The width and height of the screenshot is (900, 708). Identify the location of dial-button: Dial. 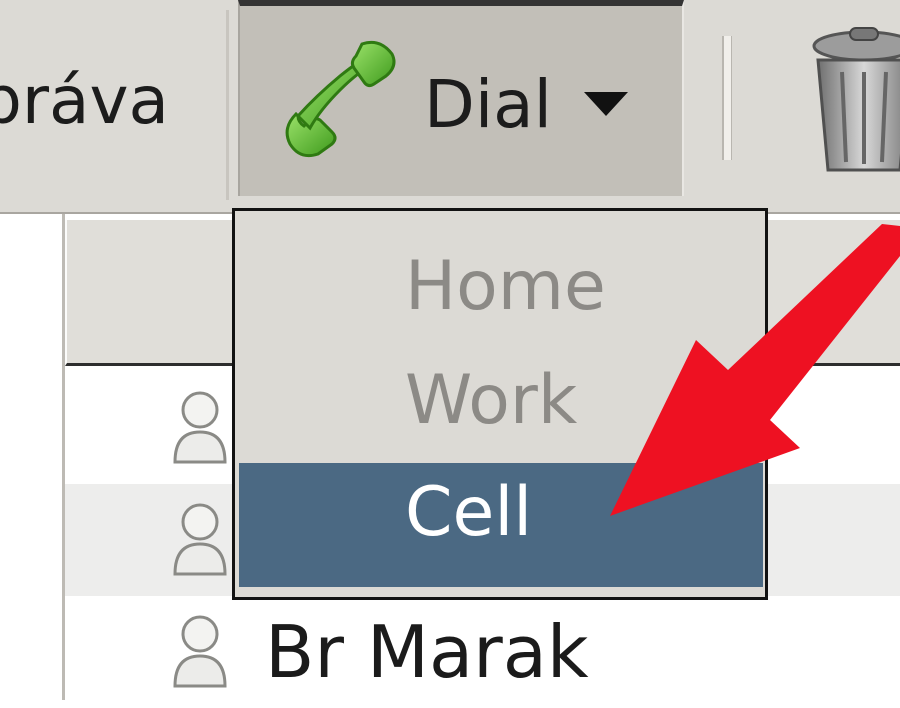
(461, 98).